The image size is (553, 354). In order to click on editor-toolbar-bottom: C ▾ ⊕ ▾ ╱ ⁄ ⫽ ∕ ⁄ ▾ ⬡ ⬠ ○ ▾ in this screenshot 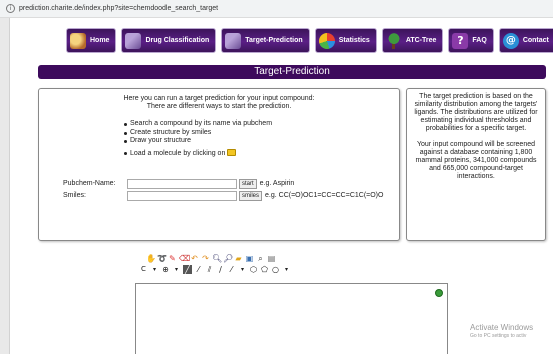, I will do `click(215, 269)`.